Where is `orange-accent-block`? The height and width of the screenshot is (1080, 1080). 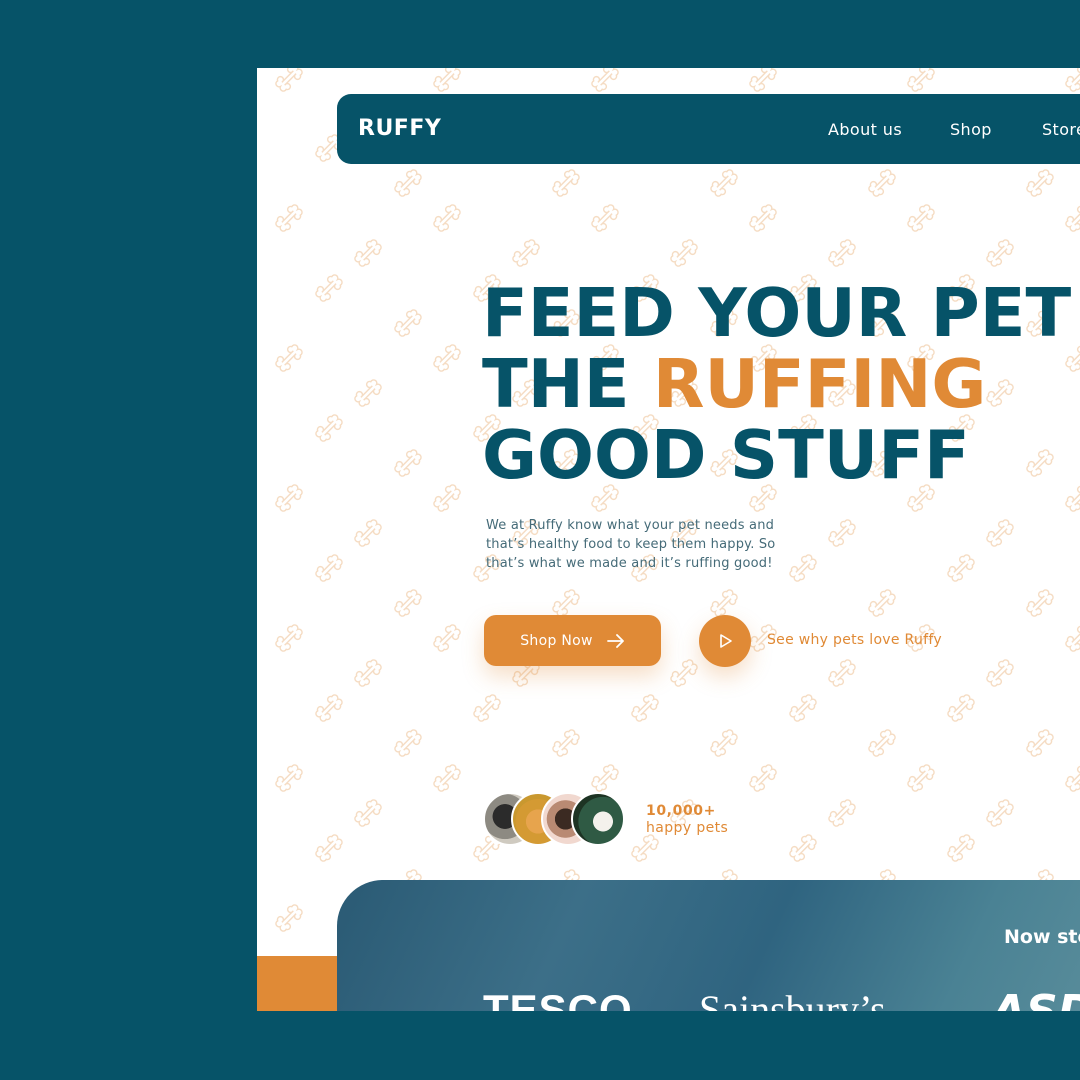 orange-accent-block is located at coordinates (297, 983).